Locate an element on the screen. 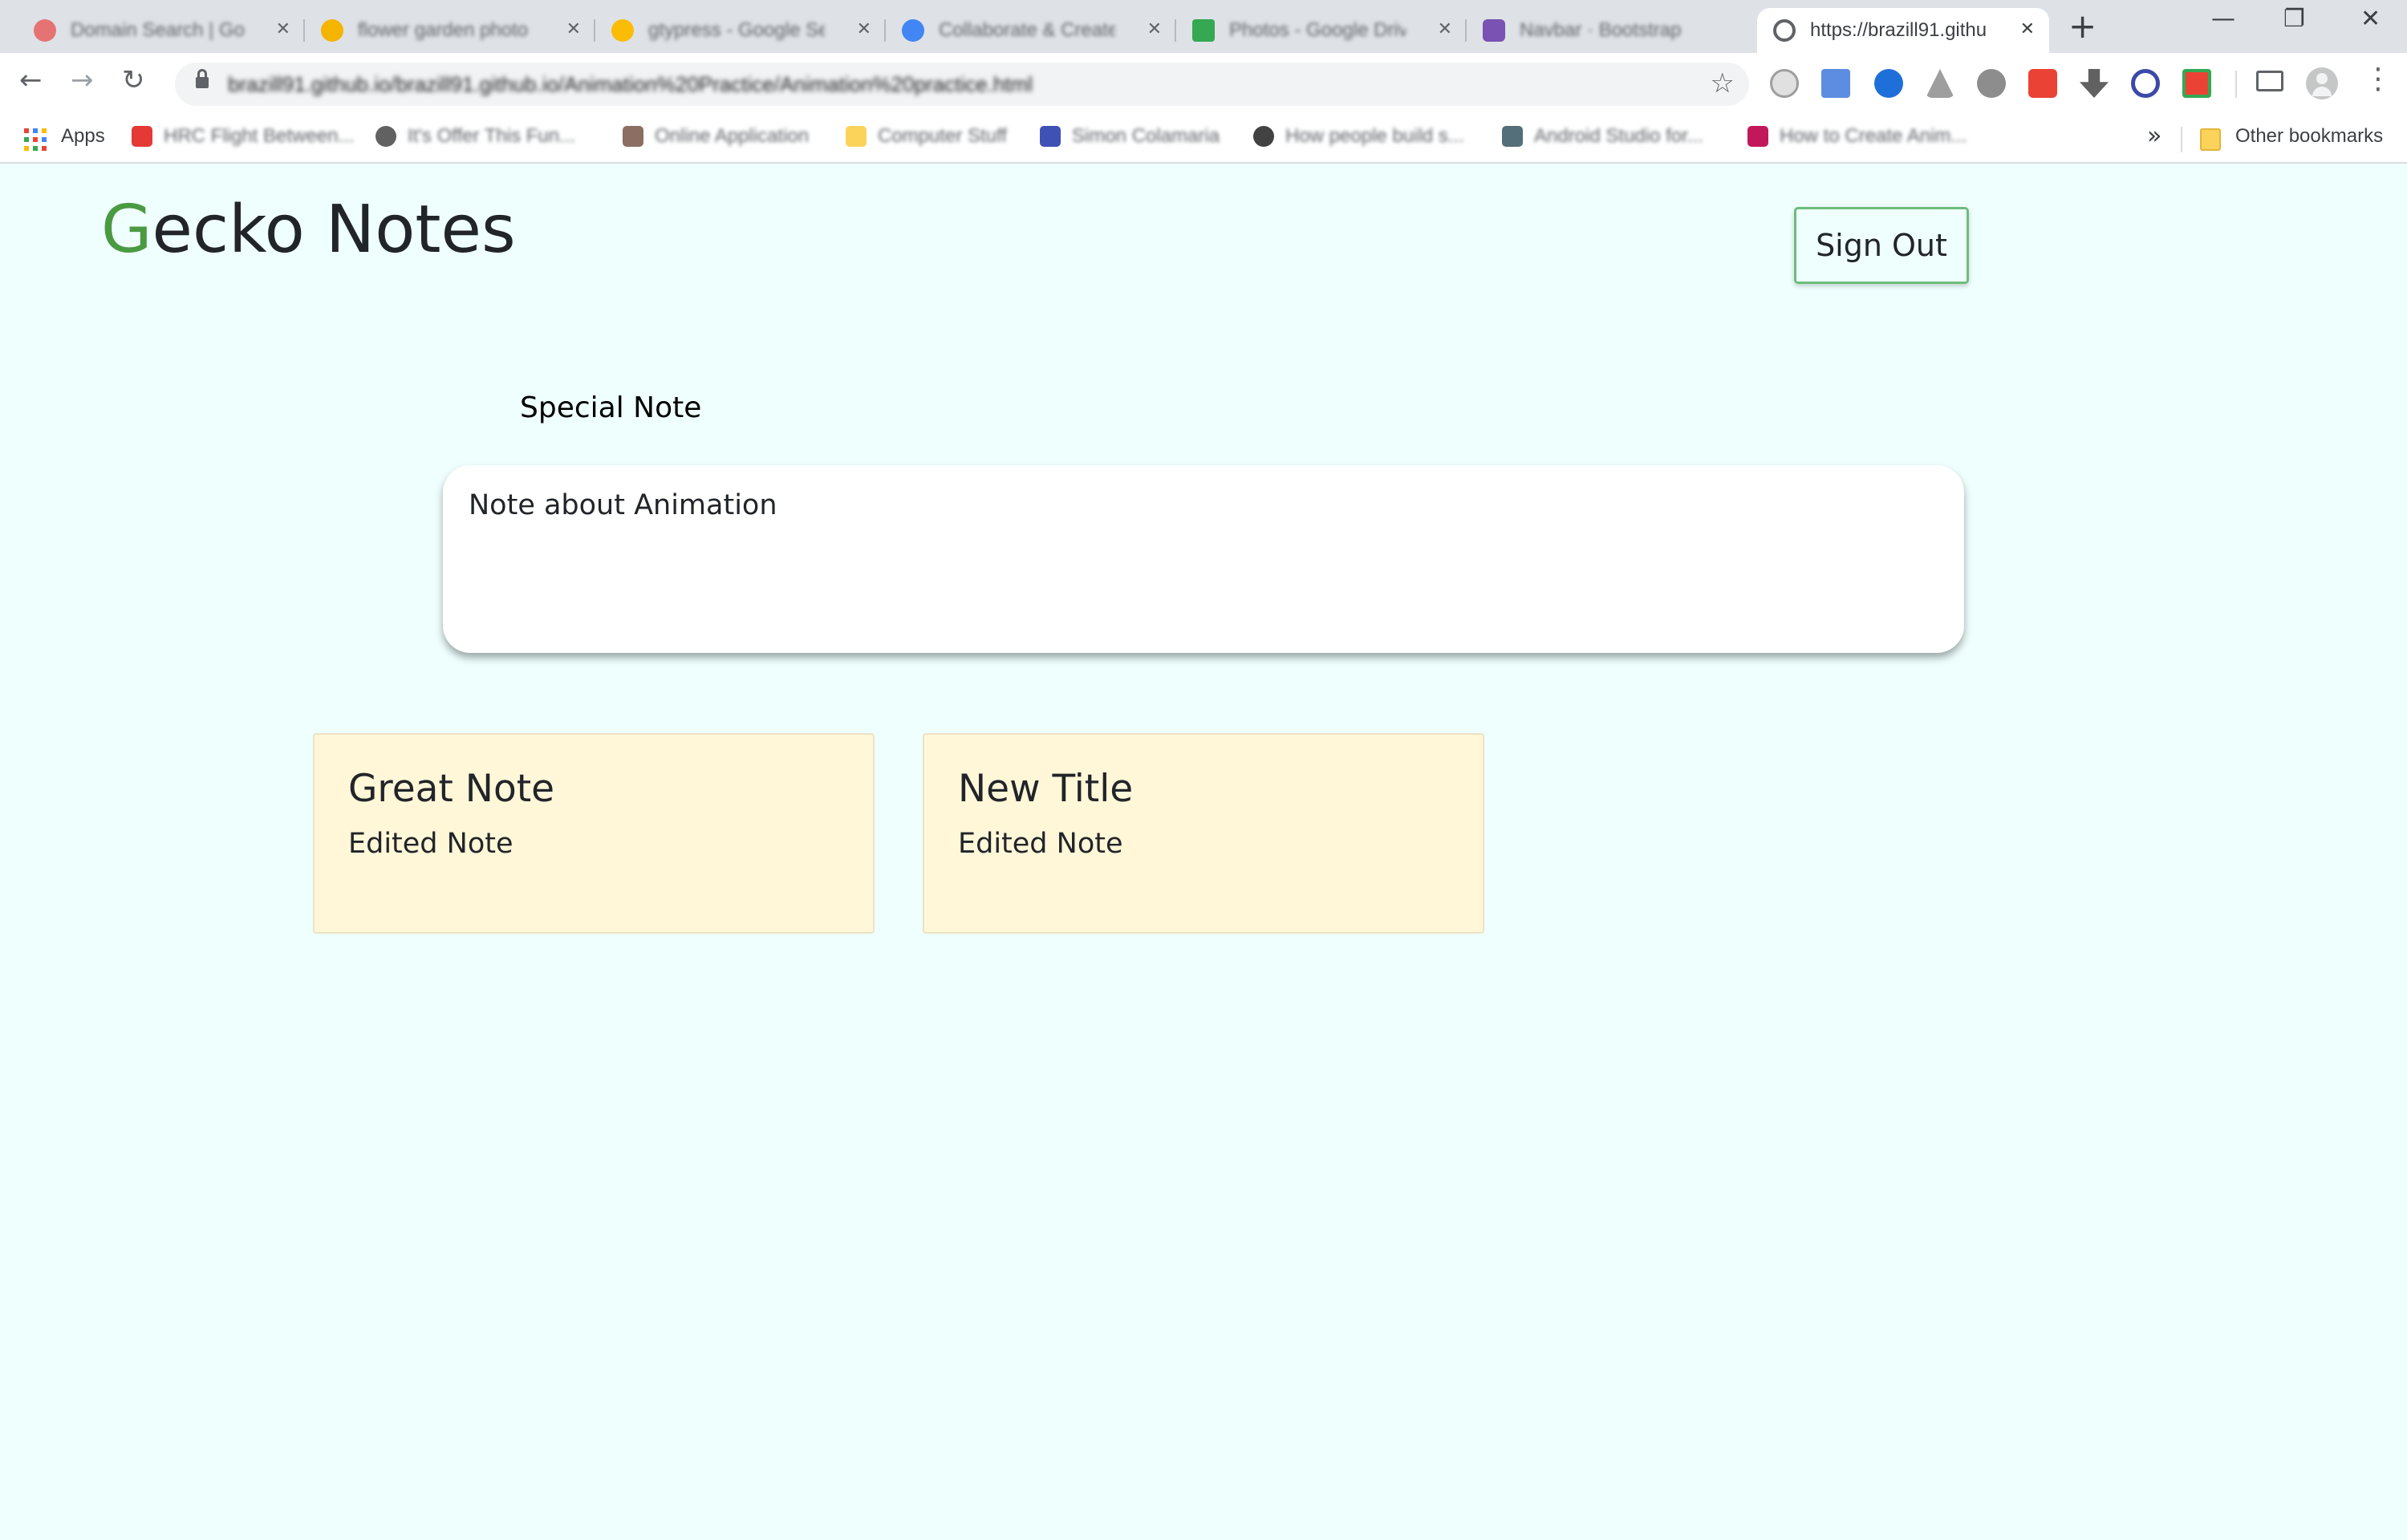  note-card-title: Great Note is located at coordinates (452, 789).